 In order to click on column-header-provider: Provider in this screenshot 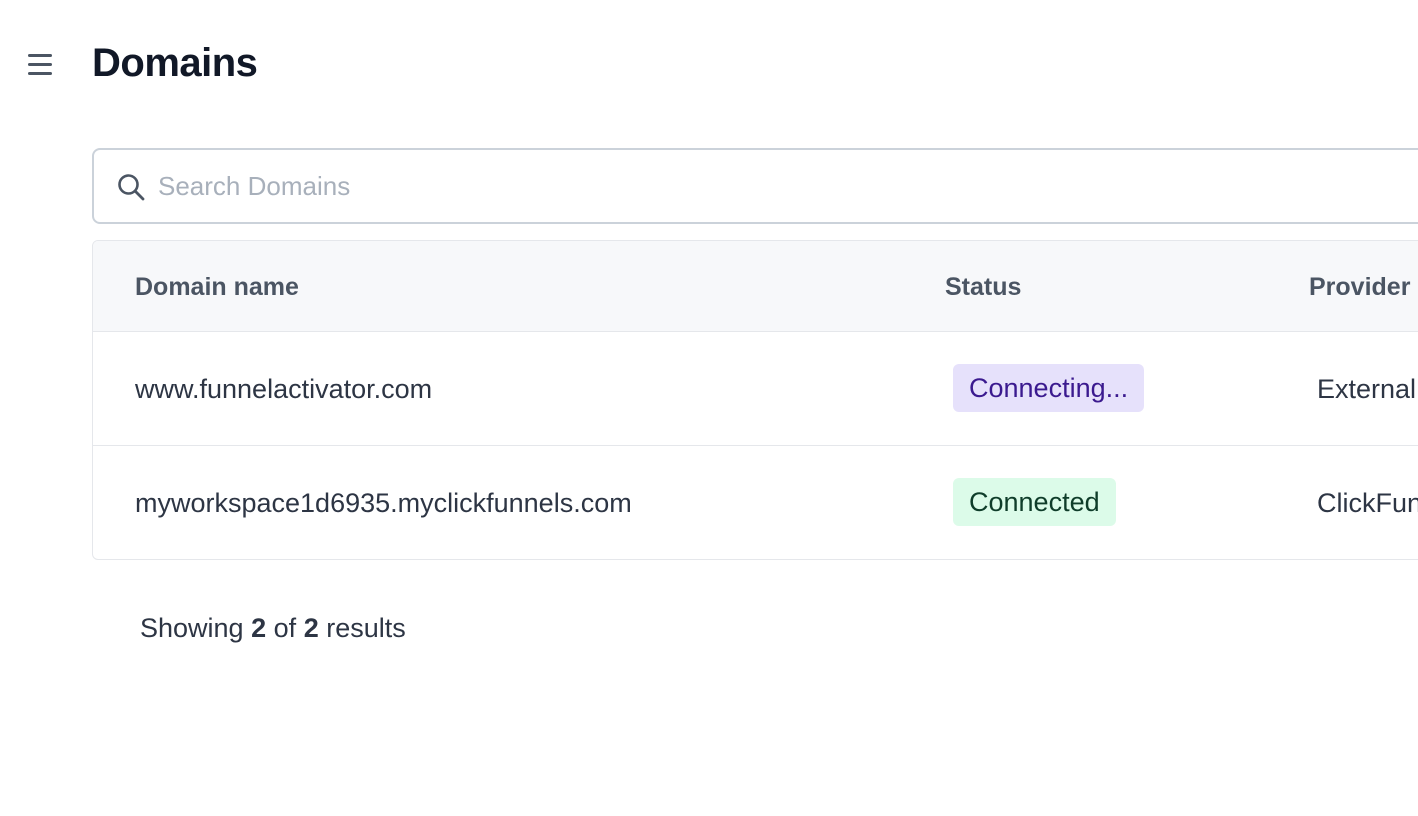, I will do `click(1359, 287)`.